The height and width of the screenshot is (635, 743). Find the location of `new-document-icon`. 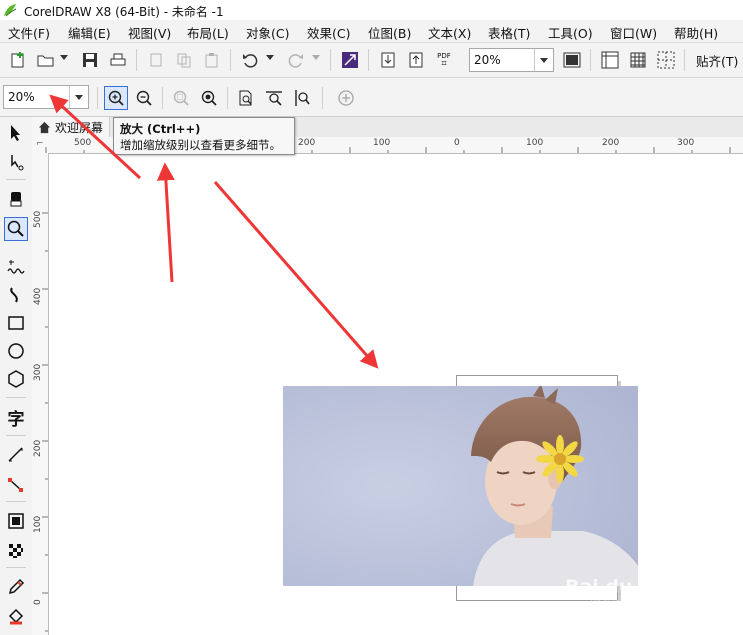

new-document-icon is located at coordinates (18, 60).